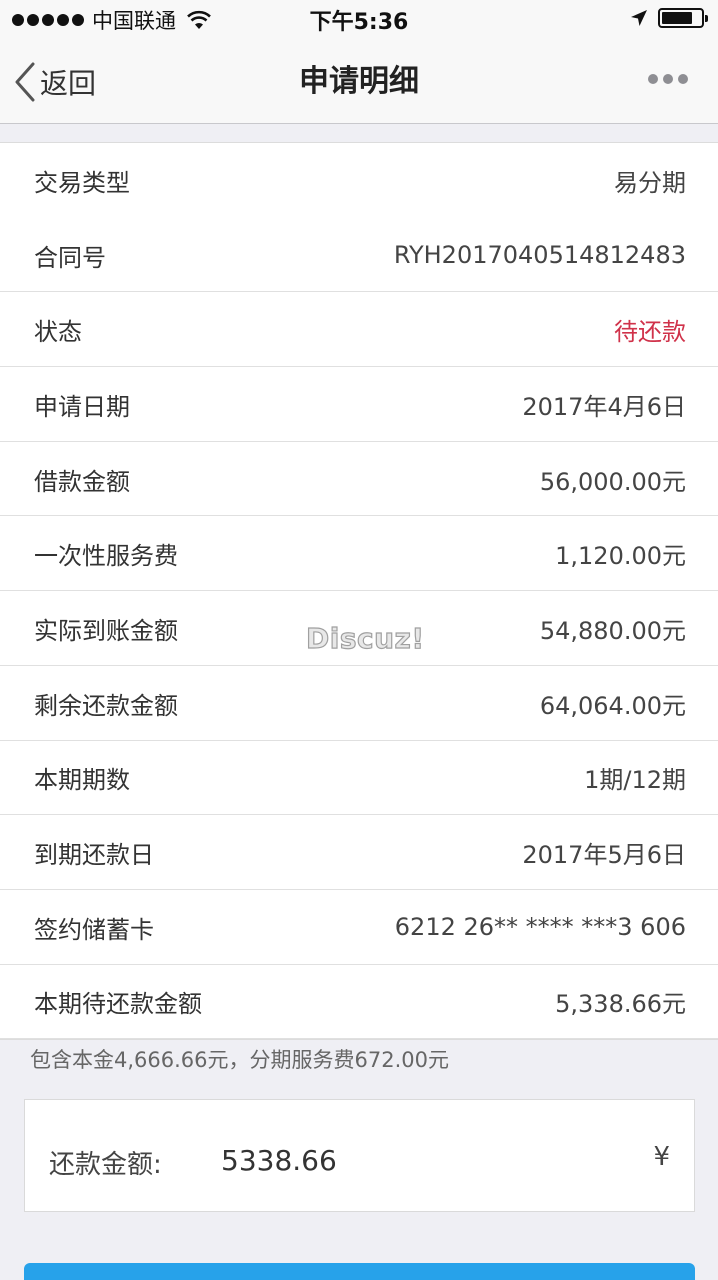  What do you see at coordinates (539, 255) in the screenshot?
I see `row-value: RYH2017040514812483` at bounding box center [539, 255].